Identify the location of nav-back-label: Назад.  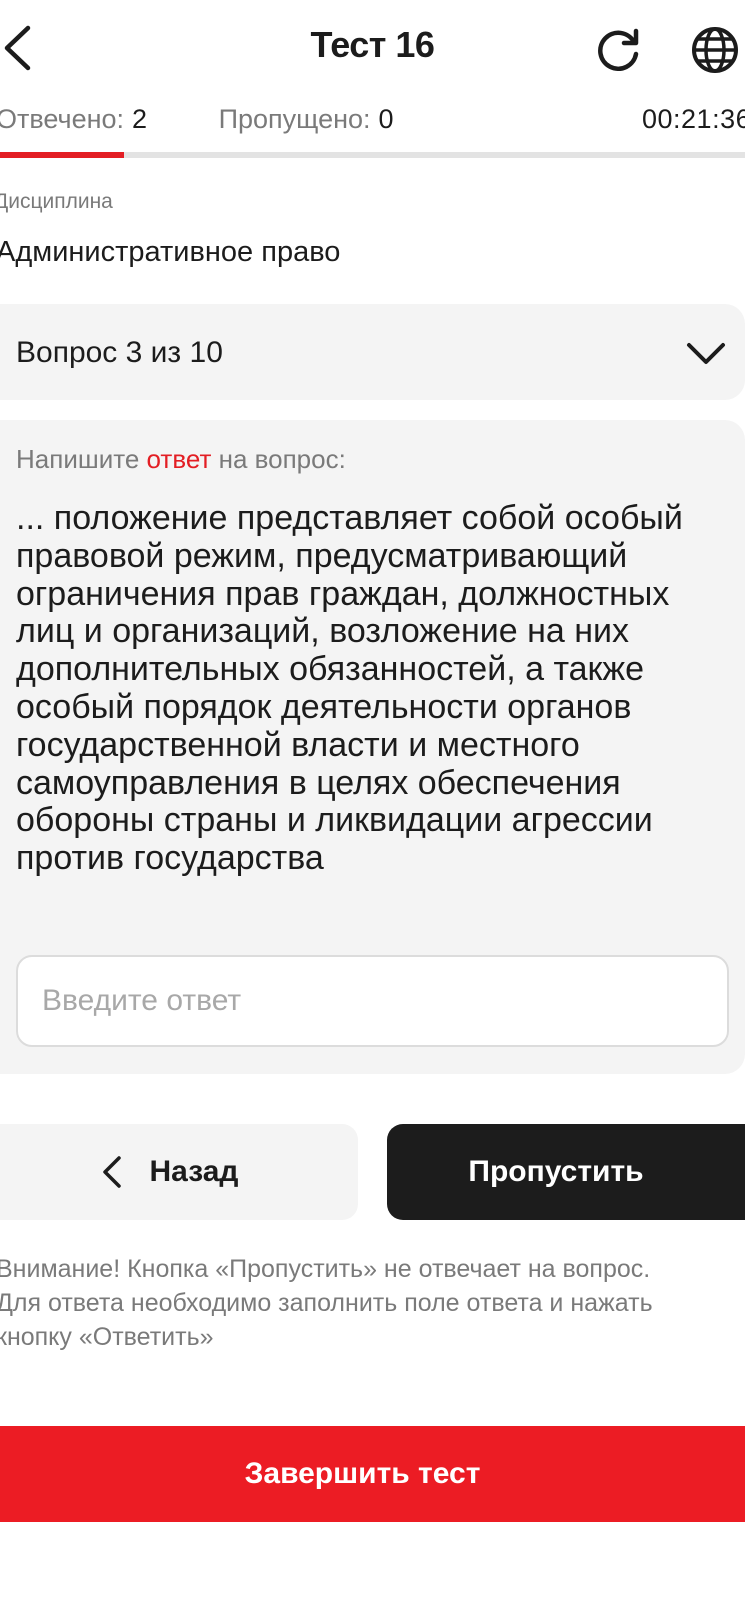
(194, 1171).